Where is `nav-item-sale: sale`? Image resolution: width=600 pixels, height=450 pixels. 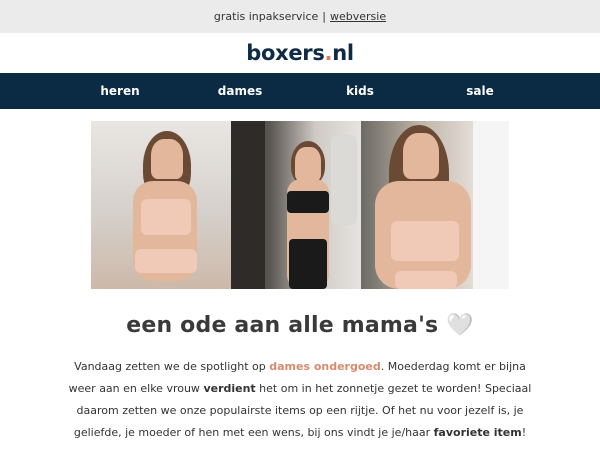 nav-item-sale: sale is located at coordinates (480, 91).